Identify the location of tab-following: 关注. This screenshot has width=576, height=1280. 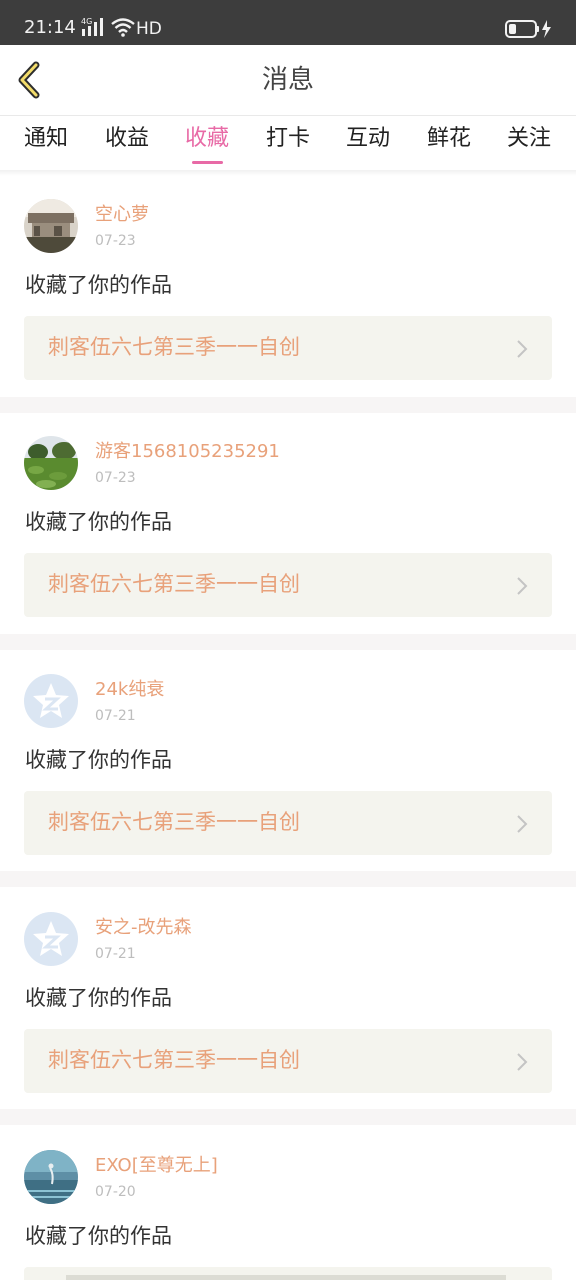
(529, 139).